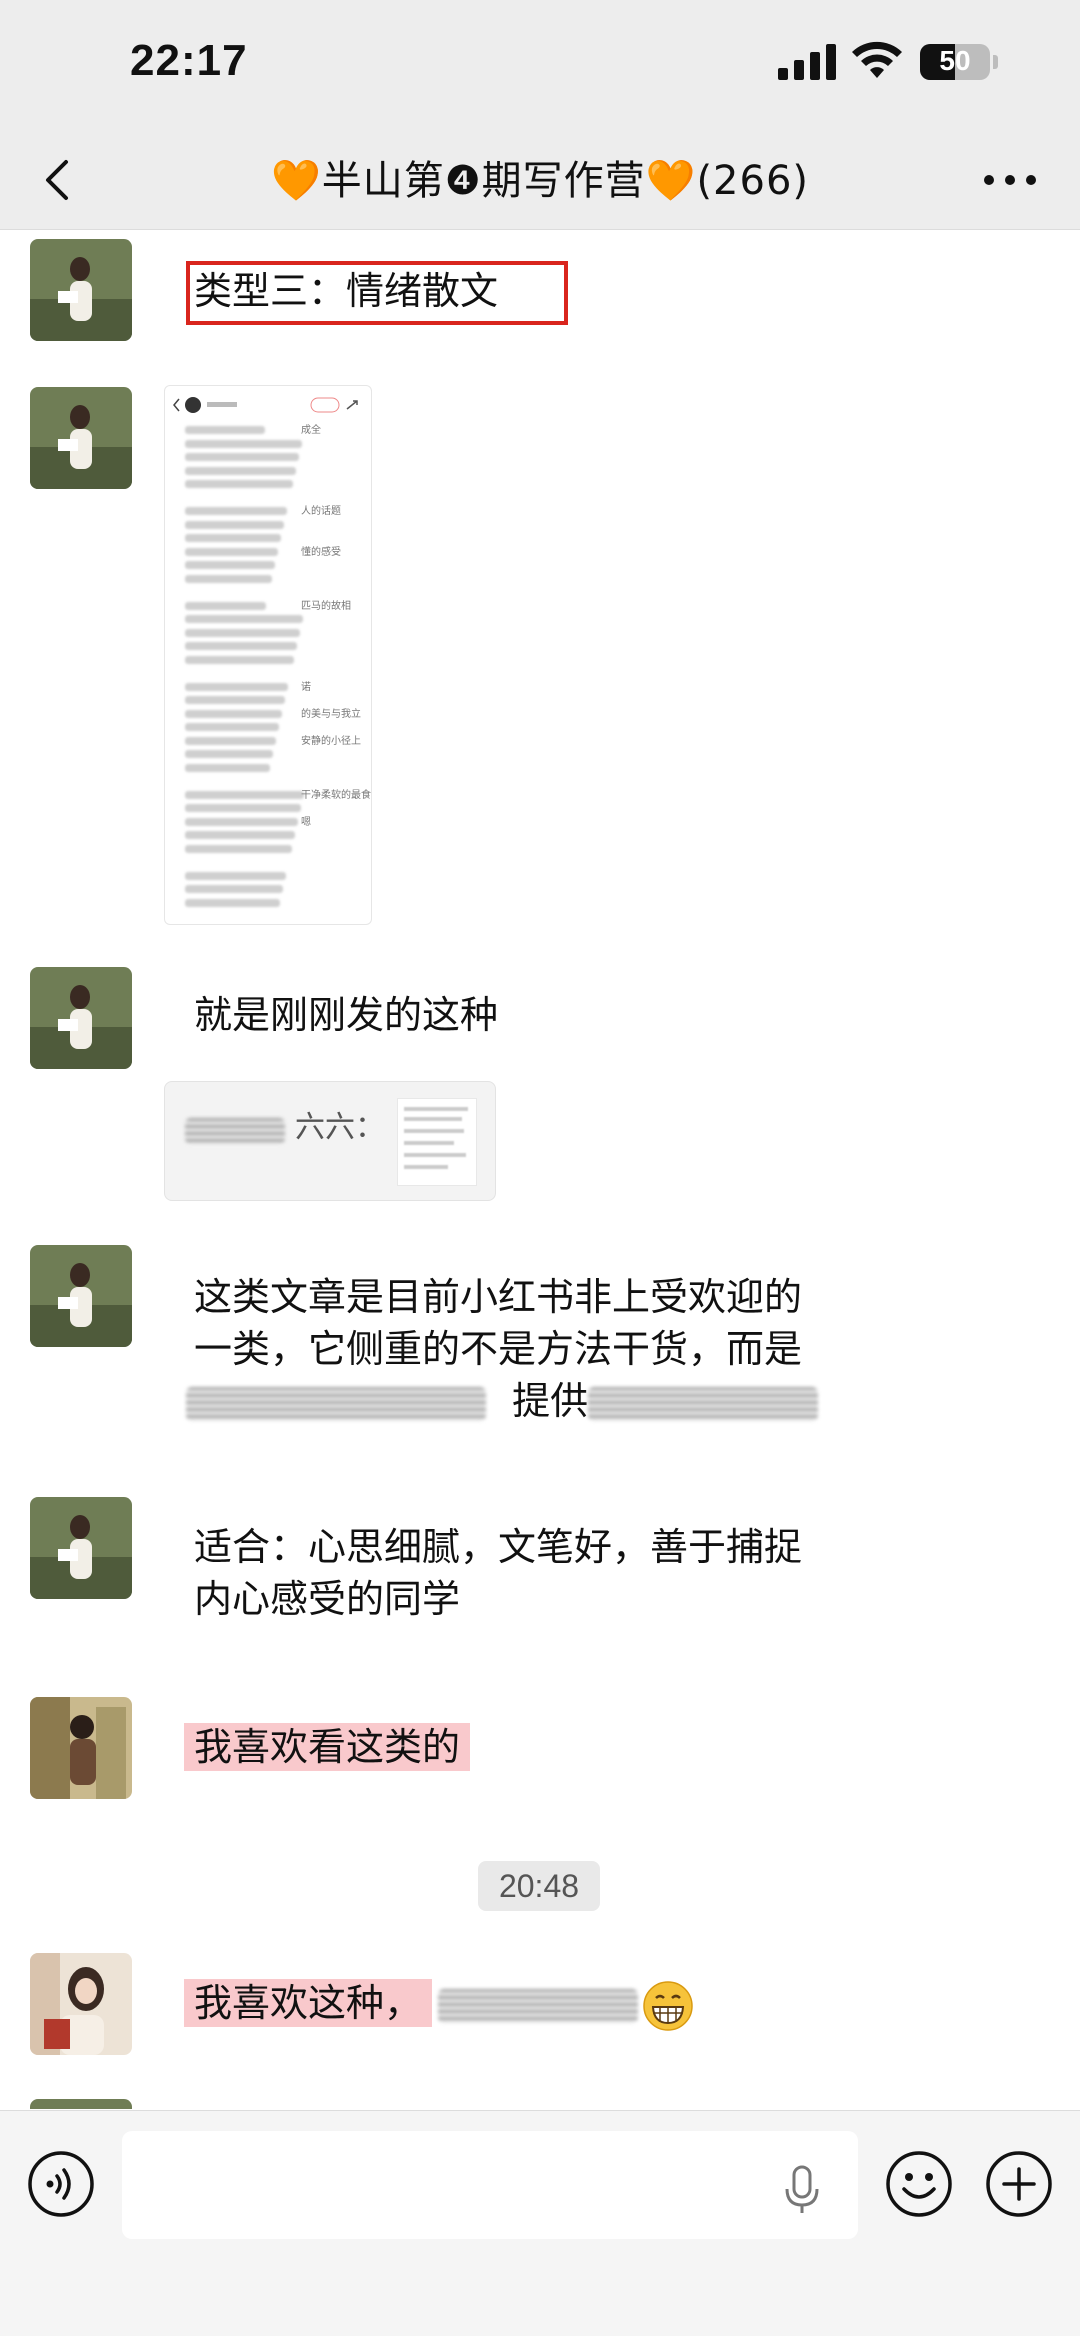  I want to click on card-tag: 的美与与我立, so click(331, 714).